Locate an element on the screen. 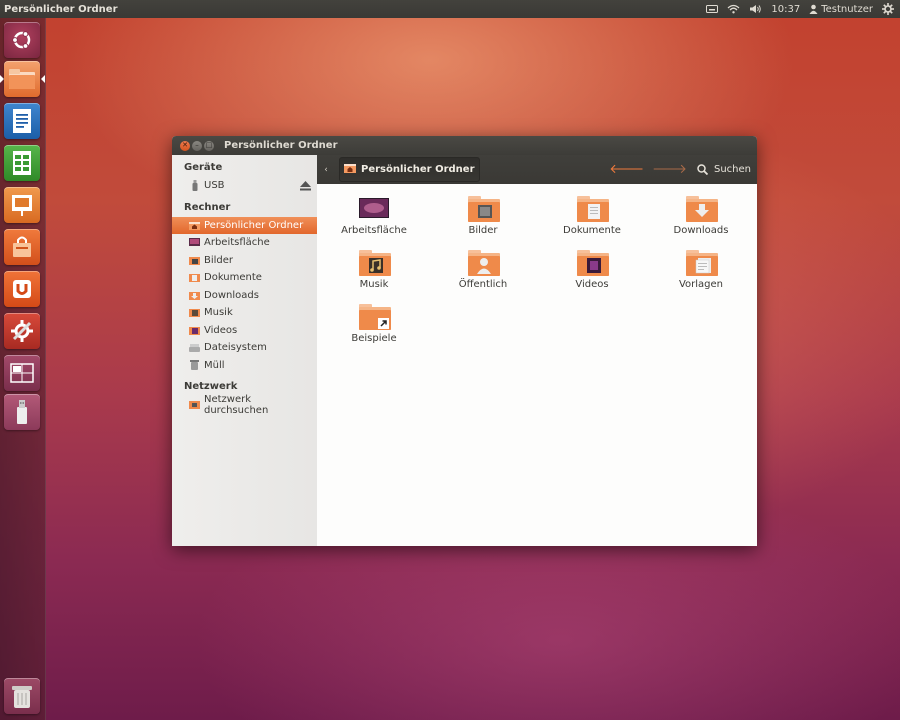 This screenshot has height=720, width=900. filesystem-icon is located at coordinates (194, 348).